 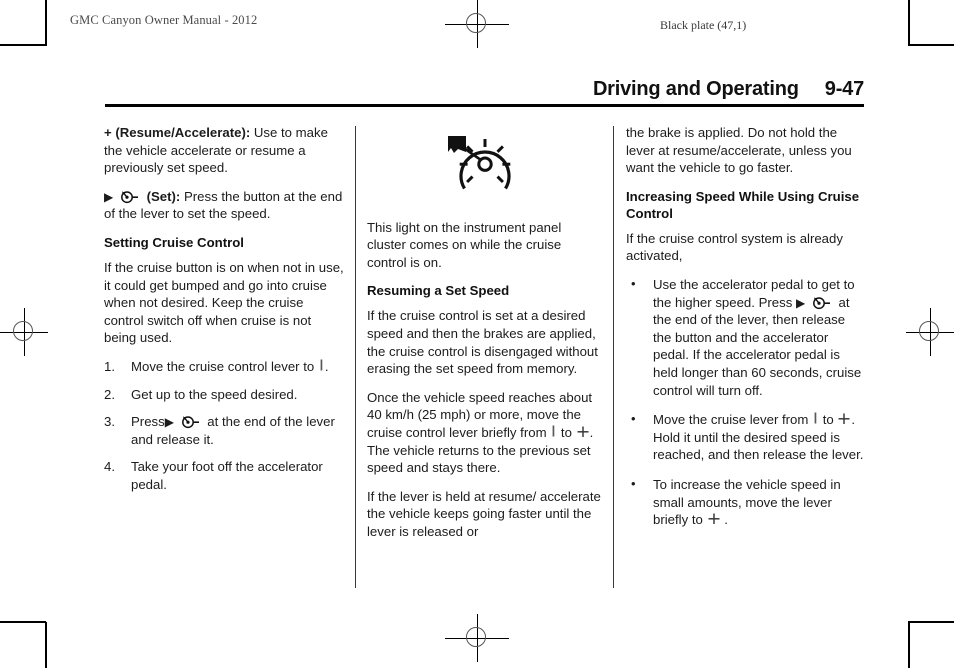 I want to click on black-plate-slug: Black plate (47,1), so click(x=703, y=25).